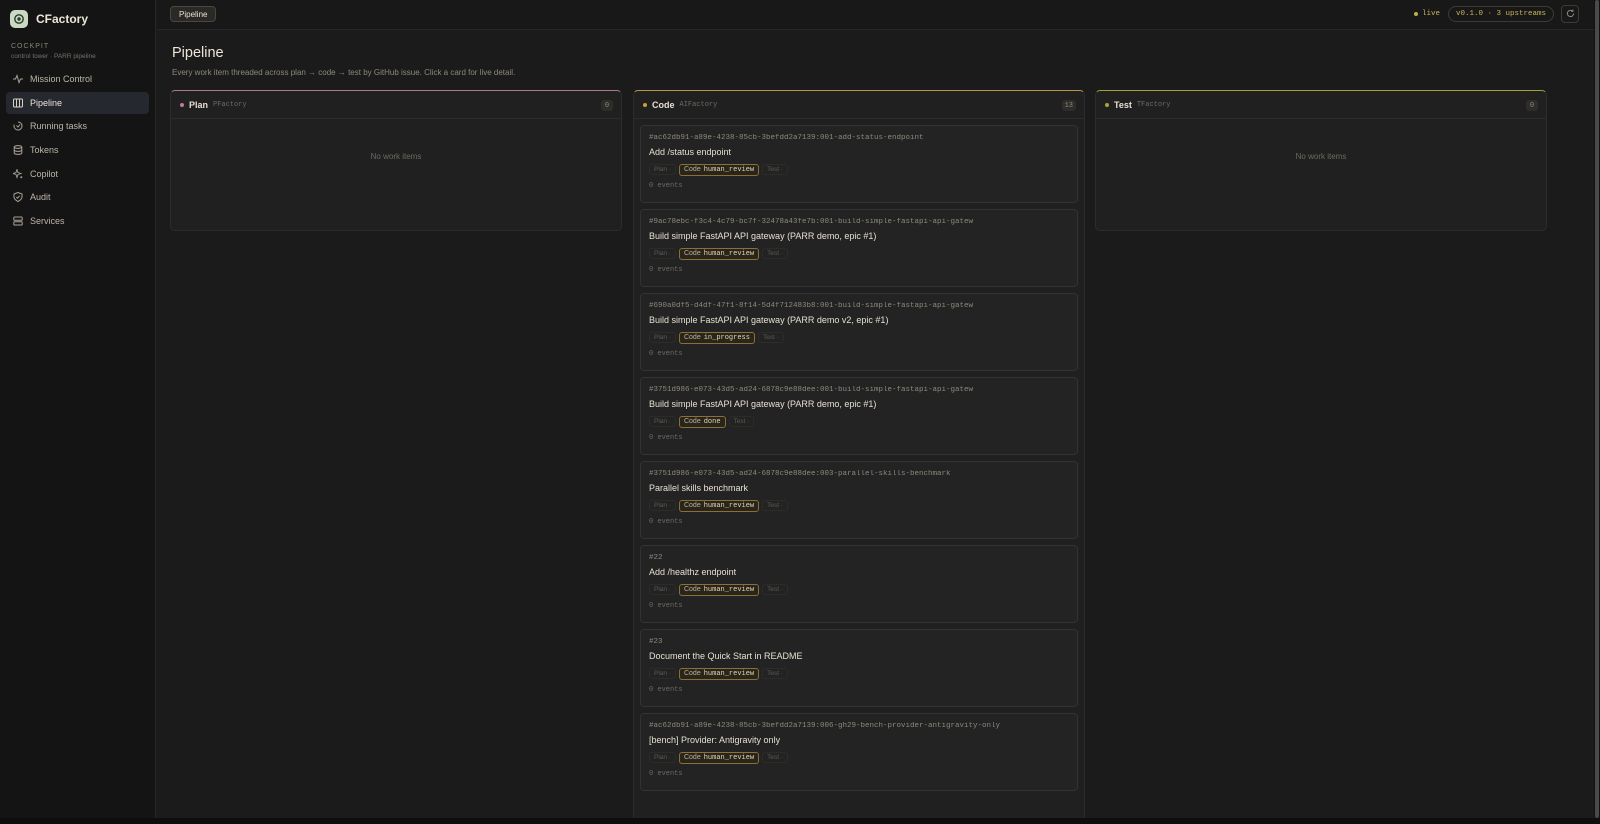 Image resolution: width=1600 pixels, height=824 pixels. I want to click on column-header: Plan PFactory 0, so click(396, 105).